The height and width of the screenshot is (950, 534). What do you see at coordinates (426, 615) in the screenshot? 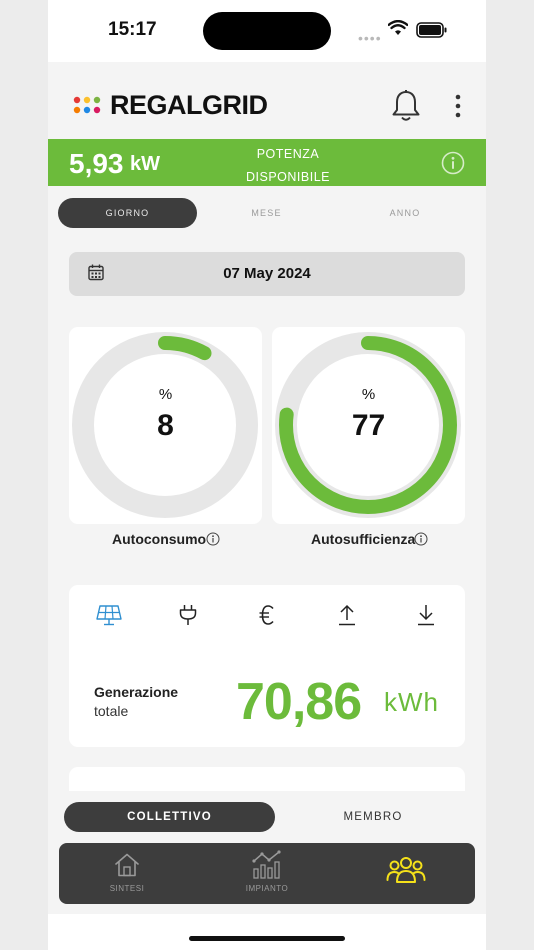
I see `download-arrow-icon` at bounding box center [426, 615].